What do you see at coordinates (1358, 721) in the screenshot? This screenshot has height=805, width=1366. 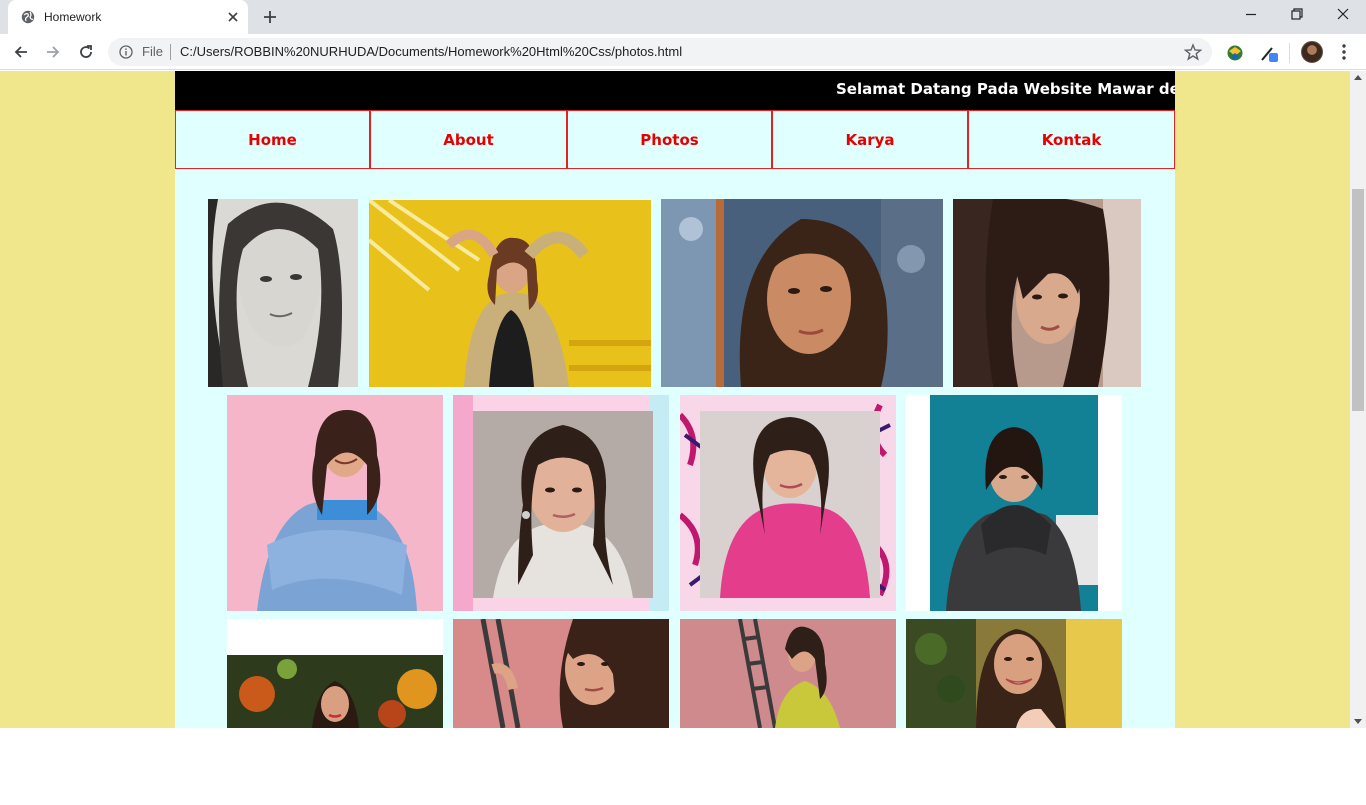 I see `scroll-down-icon` at bounding box center [1358, 721].